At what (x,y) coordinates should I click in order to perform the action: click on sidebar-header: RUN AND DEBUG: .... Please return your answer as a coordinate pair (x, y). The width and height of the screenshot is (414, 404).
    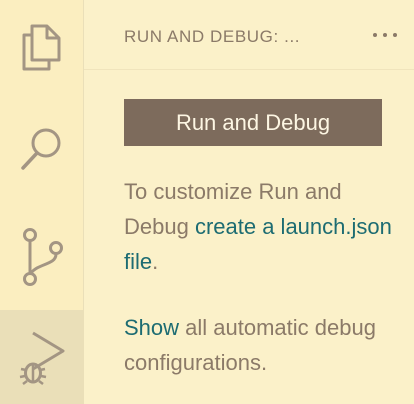
    Looking at the image, I should click on (249, 35).